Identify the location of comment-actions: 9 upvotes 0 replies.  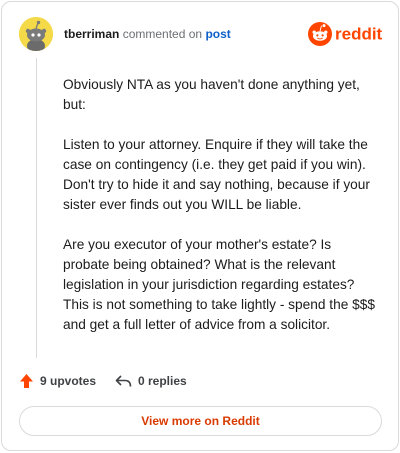
(200, 381).